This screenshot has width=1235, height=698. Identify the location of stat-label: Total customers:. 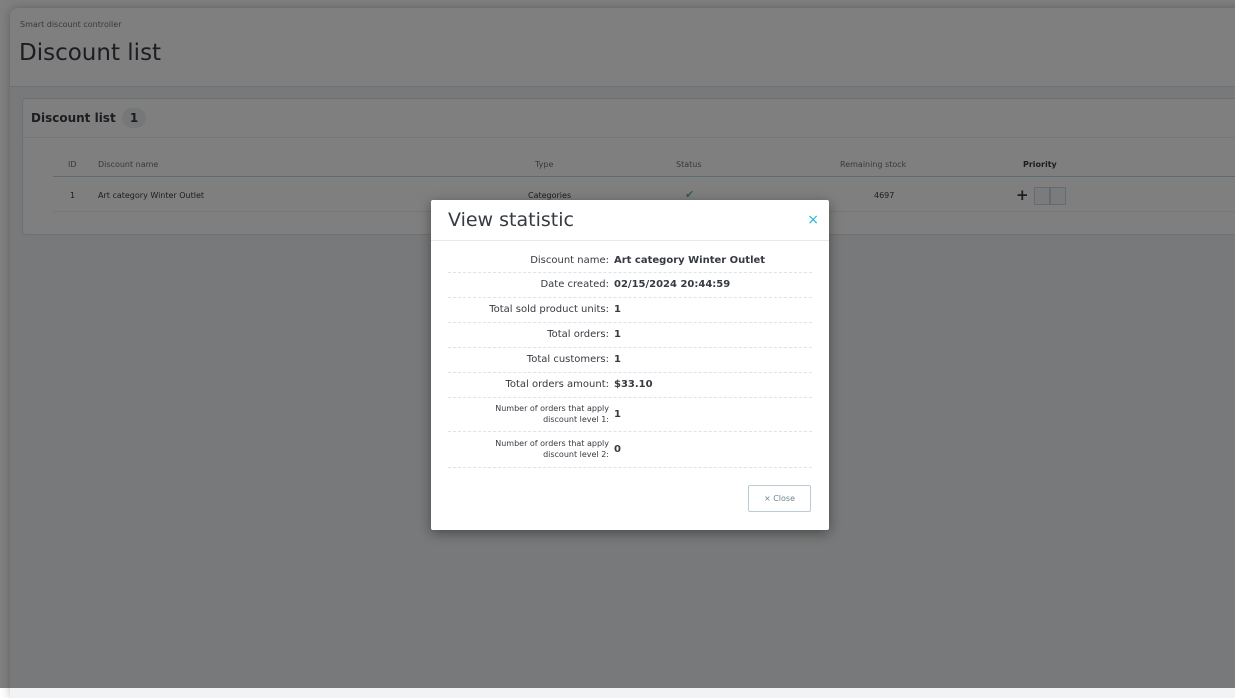
(567, 359).